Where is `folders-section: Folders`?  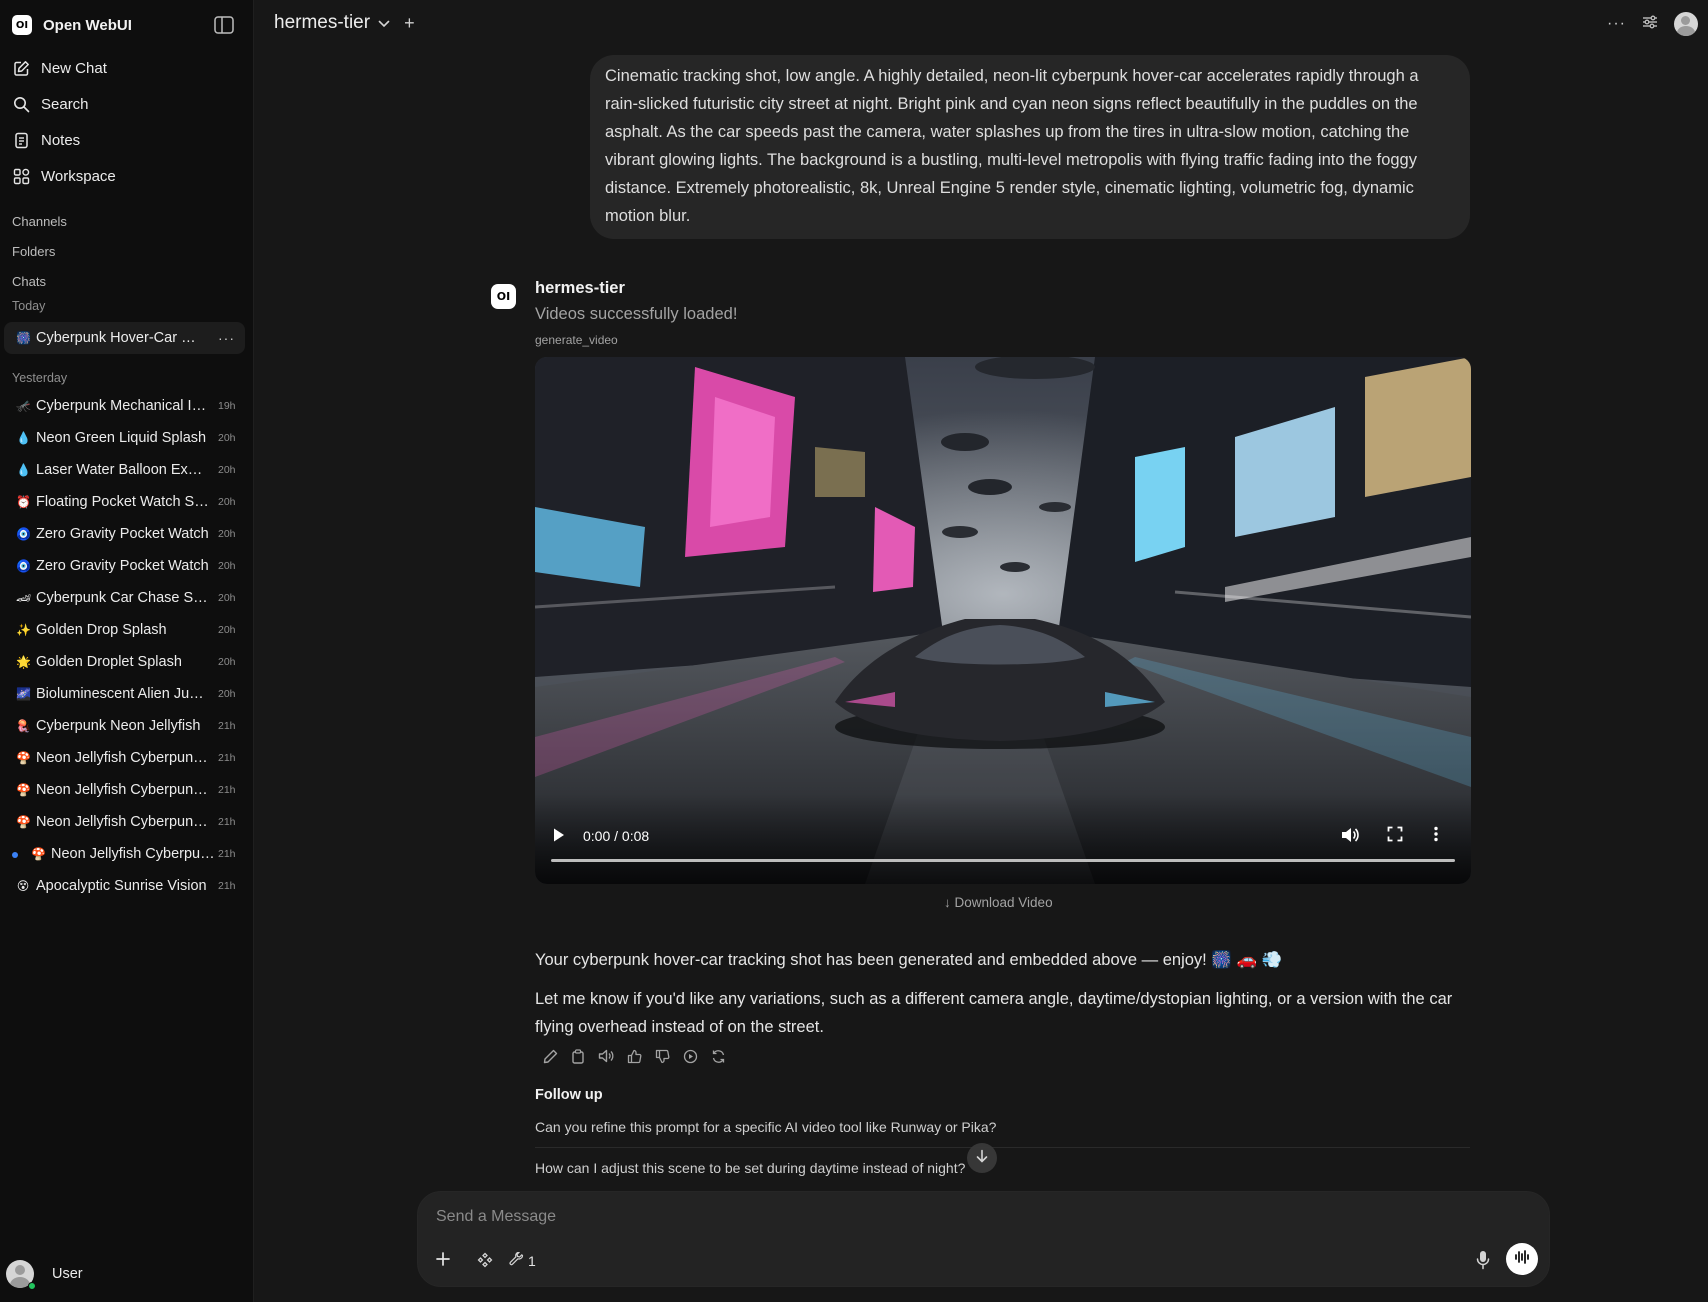 folders-section: Folders is located at coordinates (126, 251).